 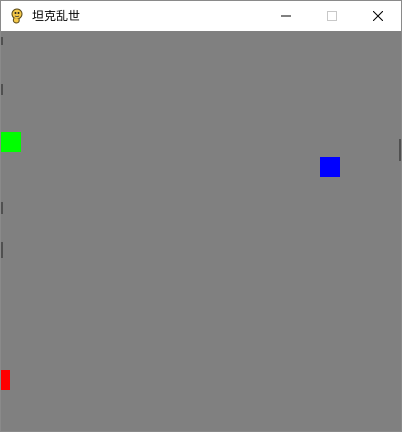 What do you see at coordinates (56, 16) in the screenshot?
I see `window-title: 坦克乱世` at bounding box center [56, 16].